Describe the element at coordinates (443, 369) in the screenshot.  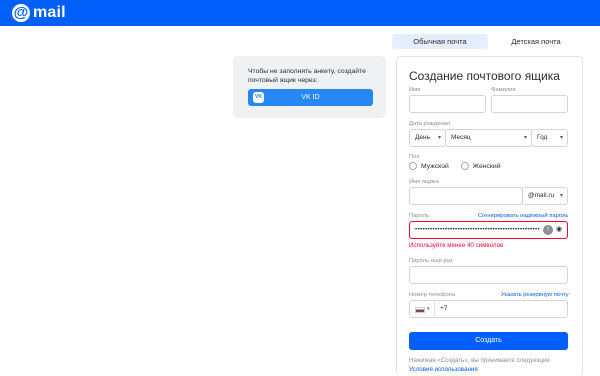
I see `terms-link: Условия использования` at that location.